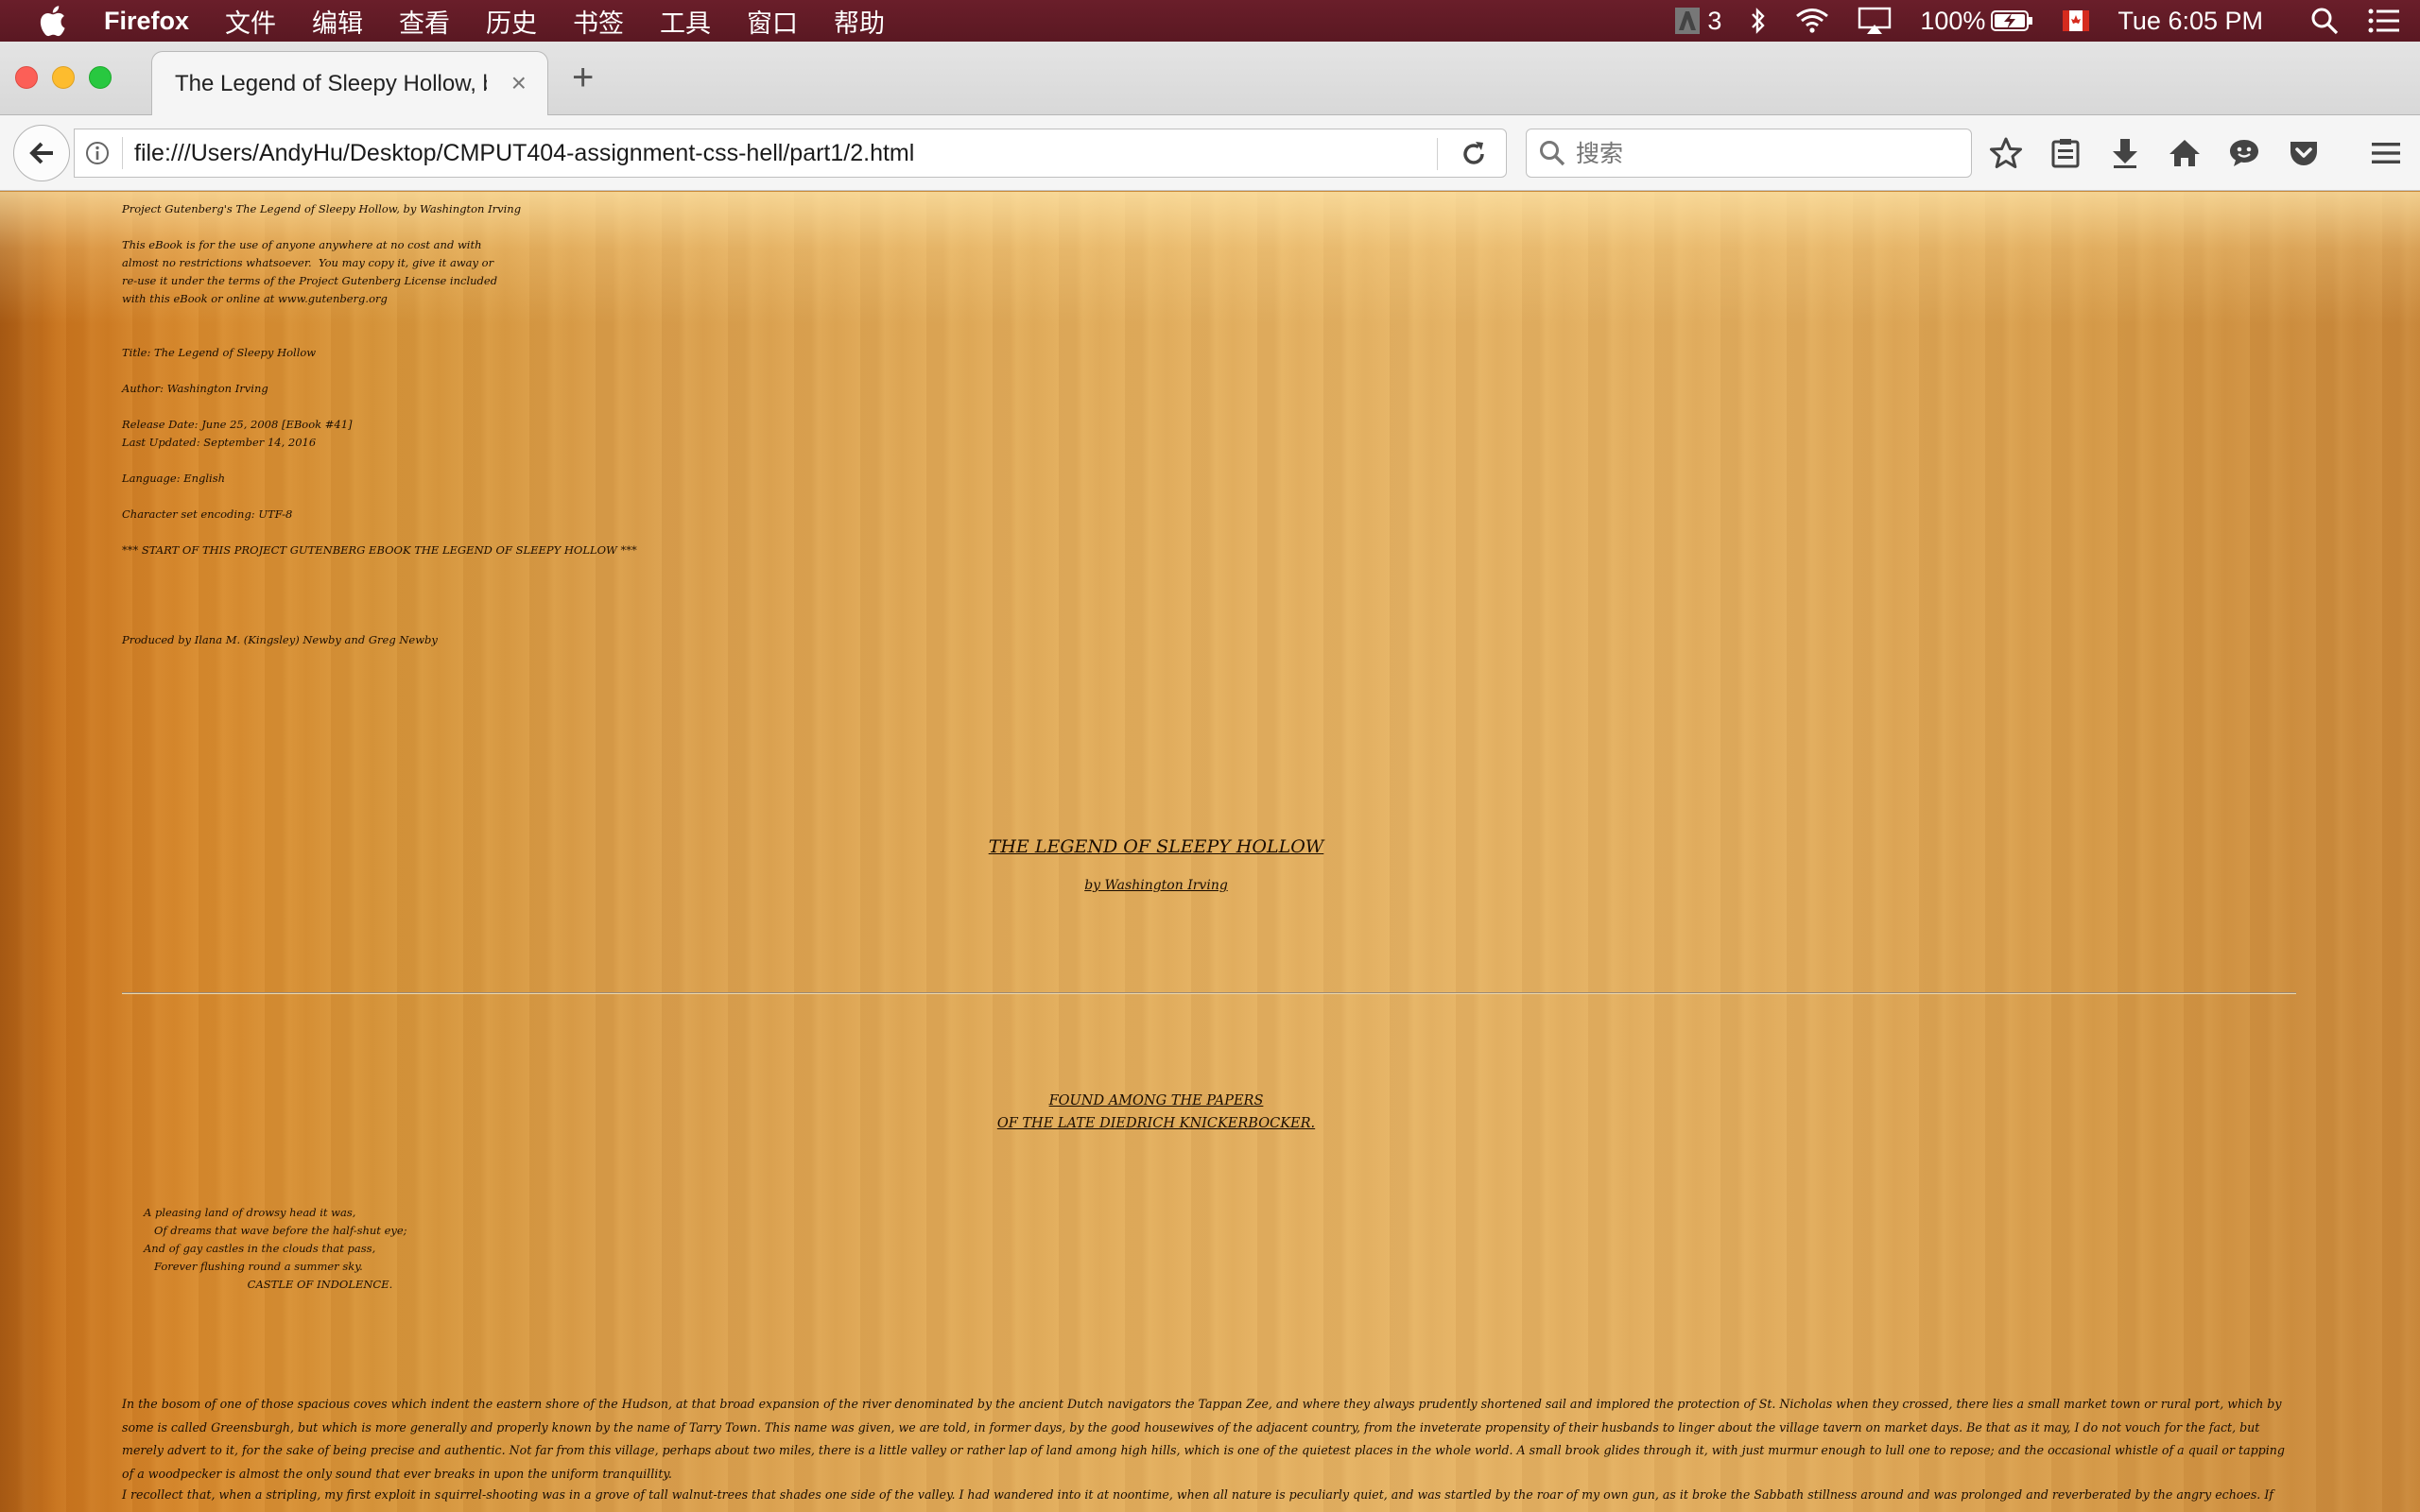 This screenshot has height=1512, width=2420. I want to click on reload-icon, so click(1474, 154).